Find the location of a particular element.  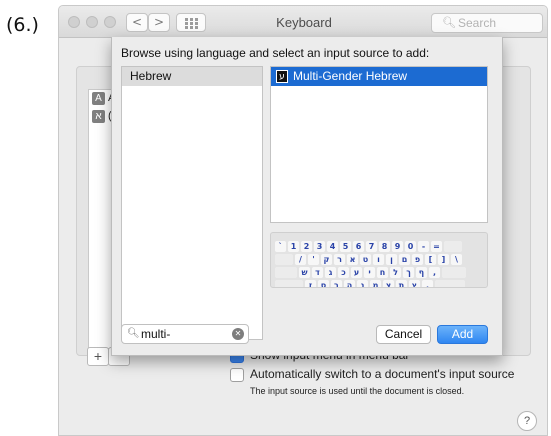

filter-value: multi- is located at coordinates (156, 334).